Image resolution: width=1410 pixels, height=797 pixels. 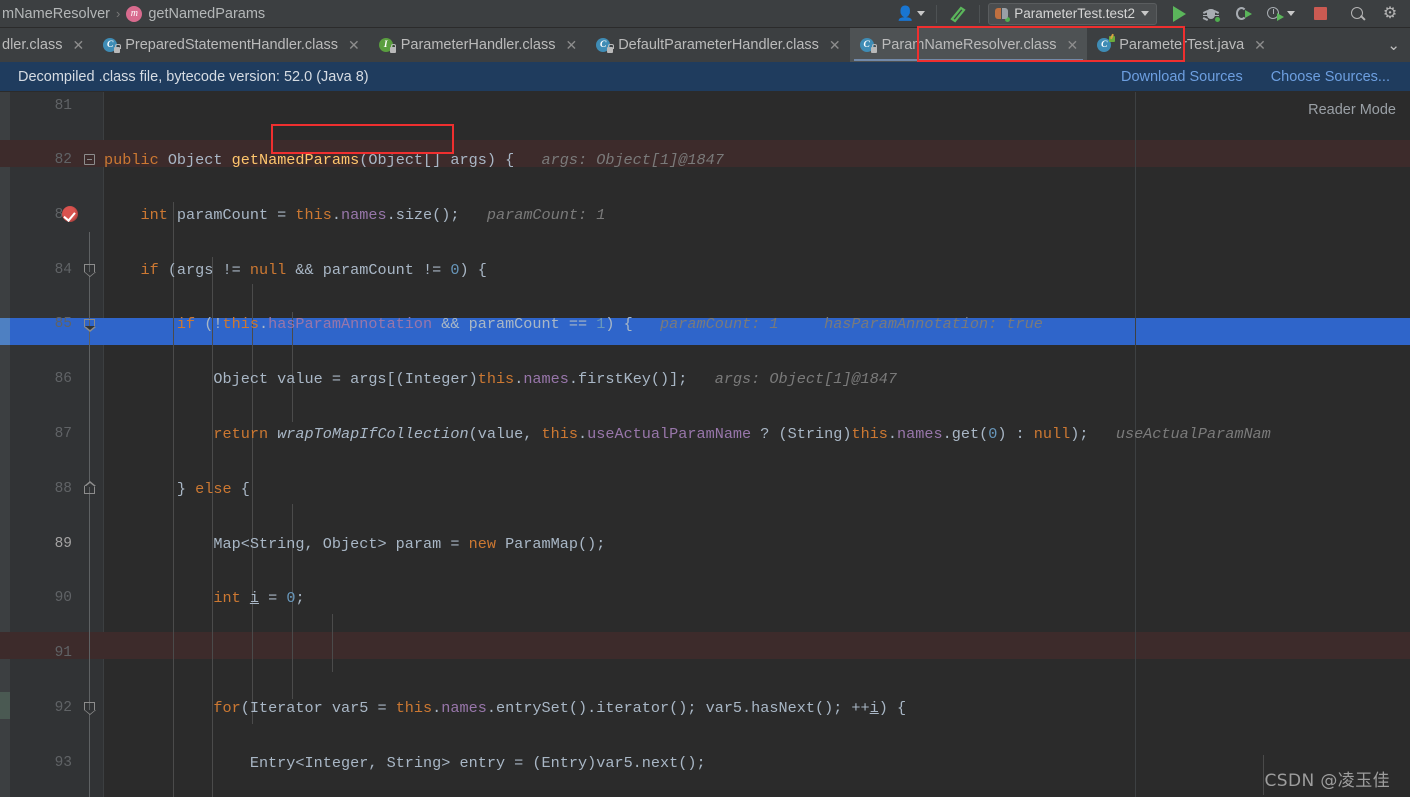 I want to click on editor-tab-label: ParameterTest.java, so click(x=1182, y=45).